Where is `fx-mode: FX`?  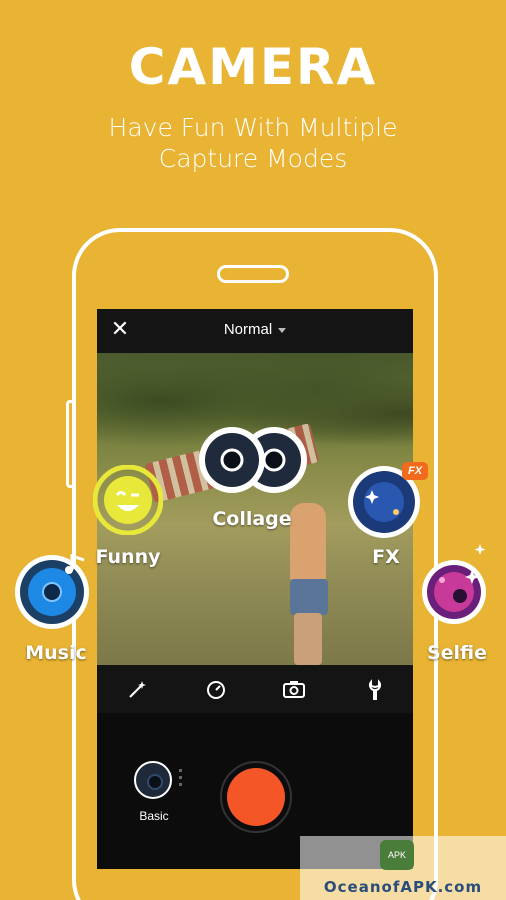 fx-mode: FX is located at coordinates (387, 501).